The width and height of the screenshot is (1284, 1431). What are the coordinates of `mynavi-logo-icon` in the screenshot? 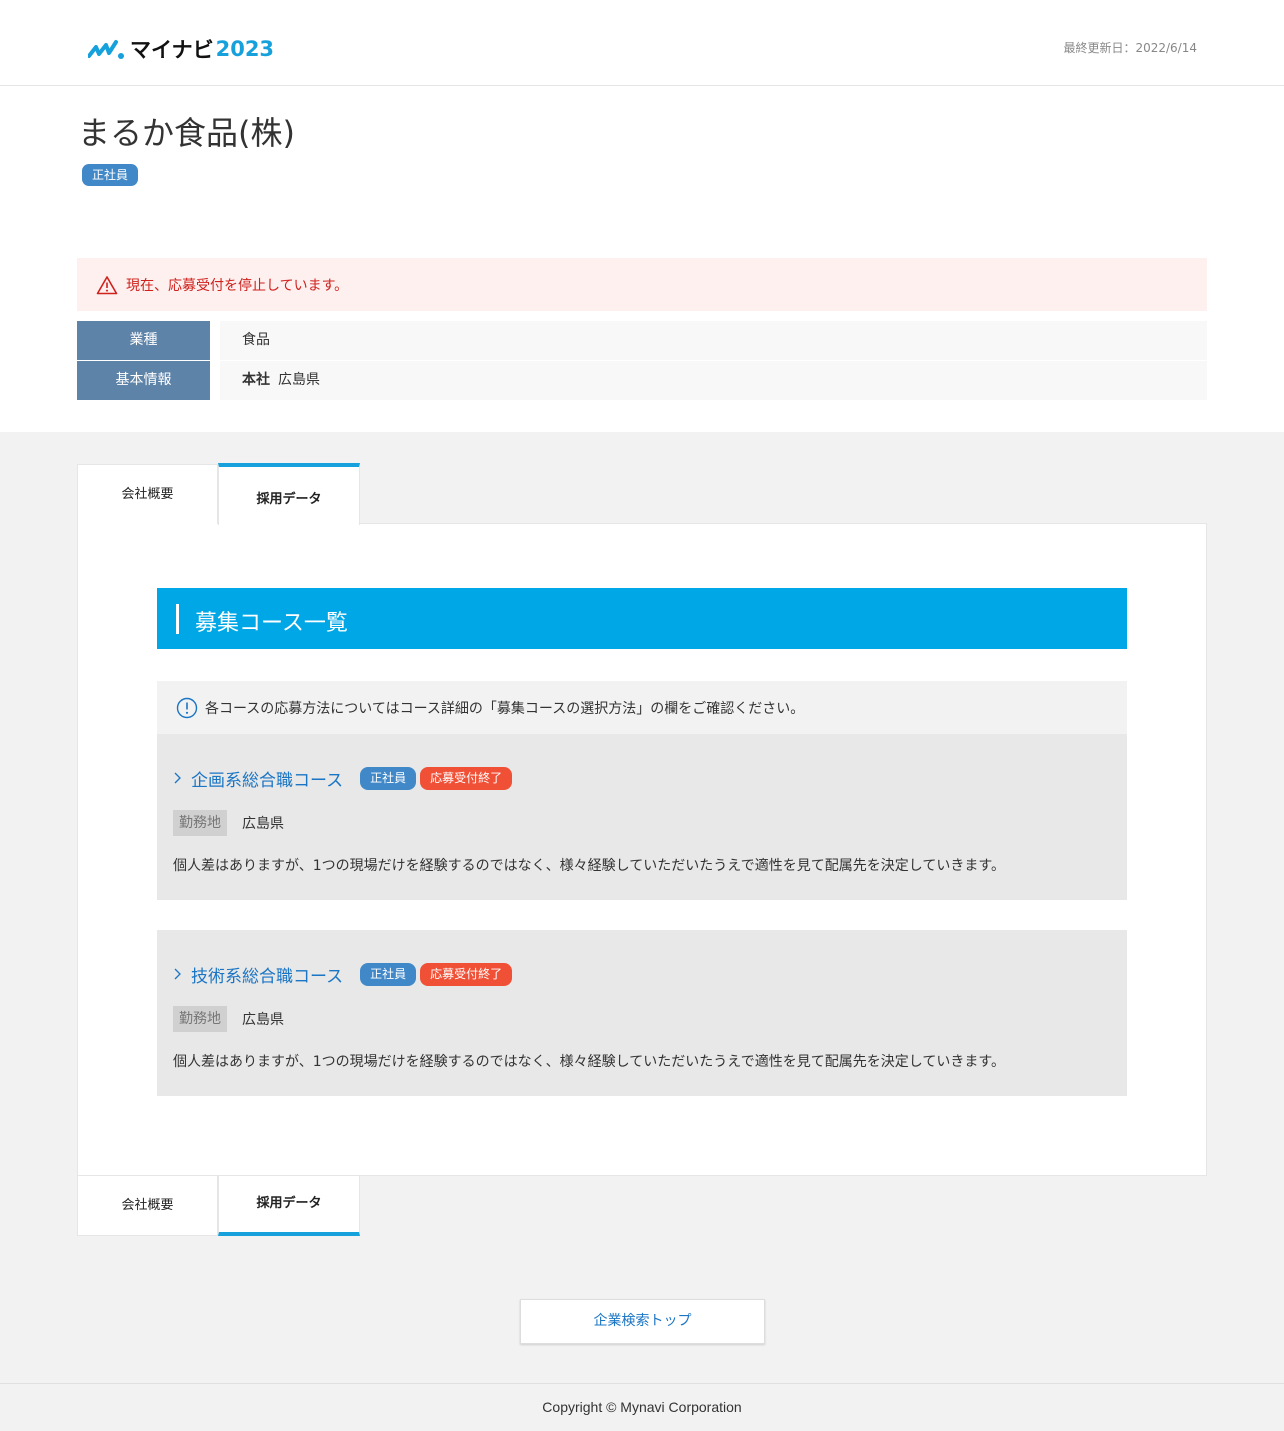 It's located at (106, 49).